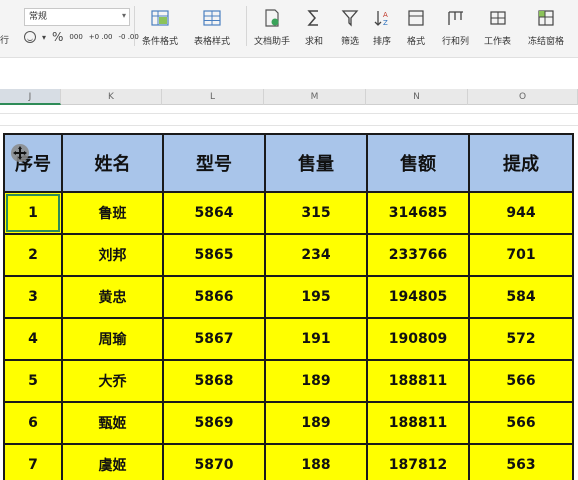 The height and width of the screenshot is (480, 578). What do you see at coordinates (521, 297) in the screenshot?
I see `data-cell: 584` at bounding box center [521, 297].